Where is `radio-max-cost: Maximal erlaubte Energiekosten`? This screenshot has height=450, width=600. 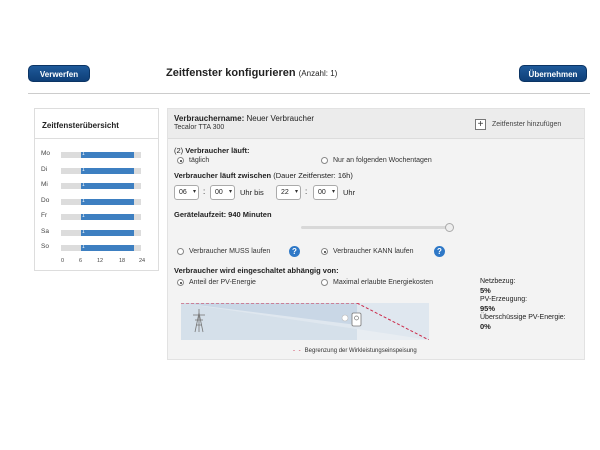 radio-max-cost: Maximal erlaubte Energiekosten is located at coordinates (377, 282).